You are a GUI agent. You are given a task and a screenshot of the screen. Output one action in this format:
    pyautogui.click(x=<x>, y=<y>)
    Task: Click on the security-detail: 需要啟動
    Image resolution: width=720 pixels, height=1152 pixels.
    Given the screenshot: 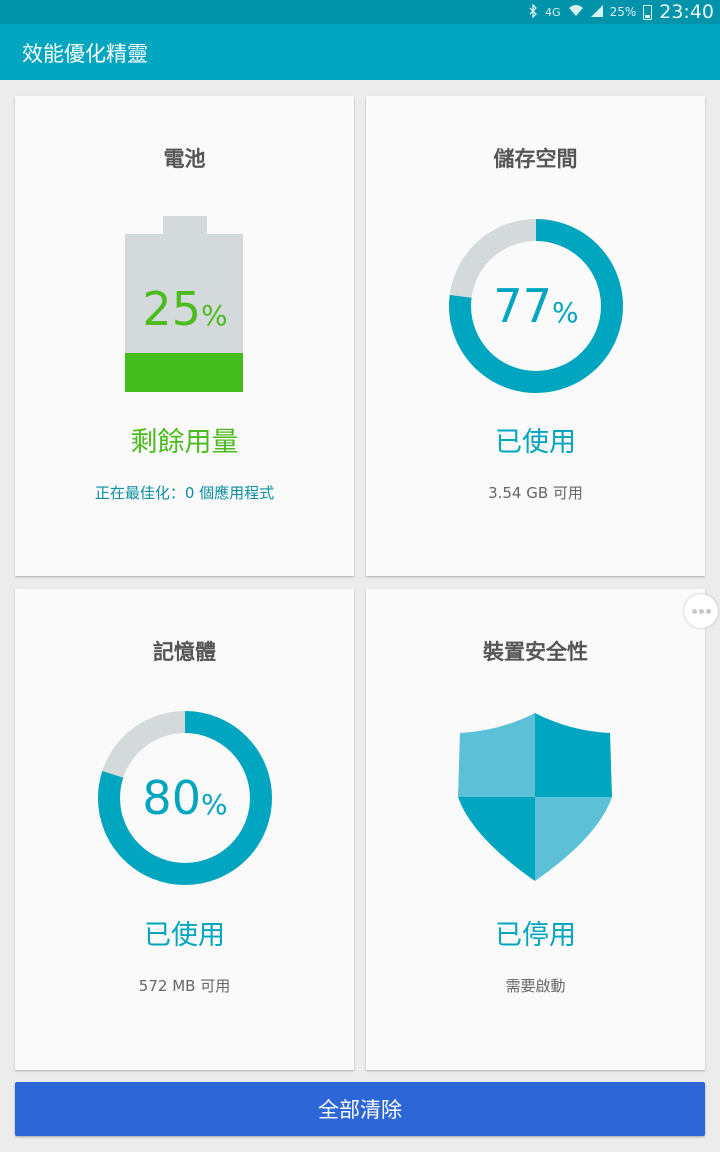 What is the action you would take?
    pyautogui.click(x=535, y=986)
    